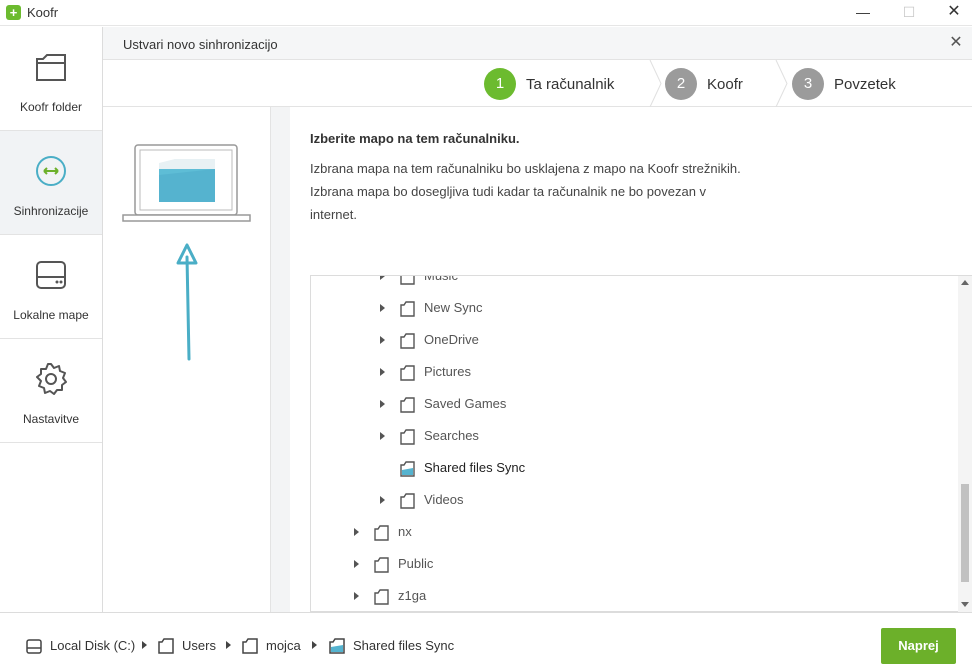 This screenshot has height=671, width=972. Describe the element at coordinates (635, 340) in the screenshot. I see `tree-row: OneDrive` at that location.